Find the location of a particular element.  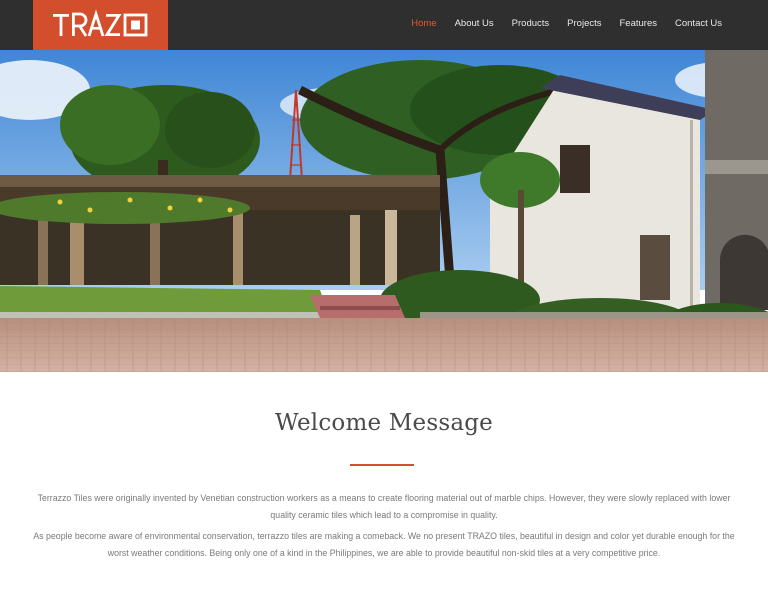

title-divider is located at coordinates (382, 465).